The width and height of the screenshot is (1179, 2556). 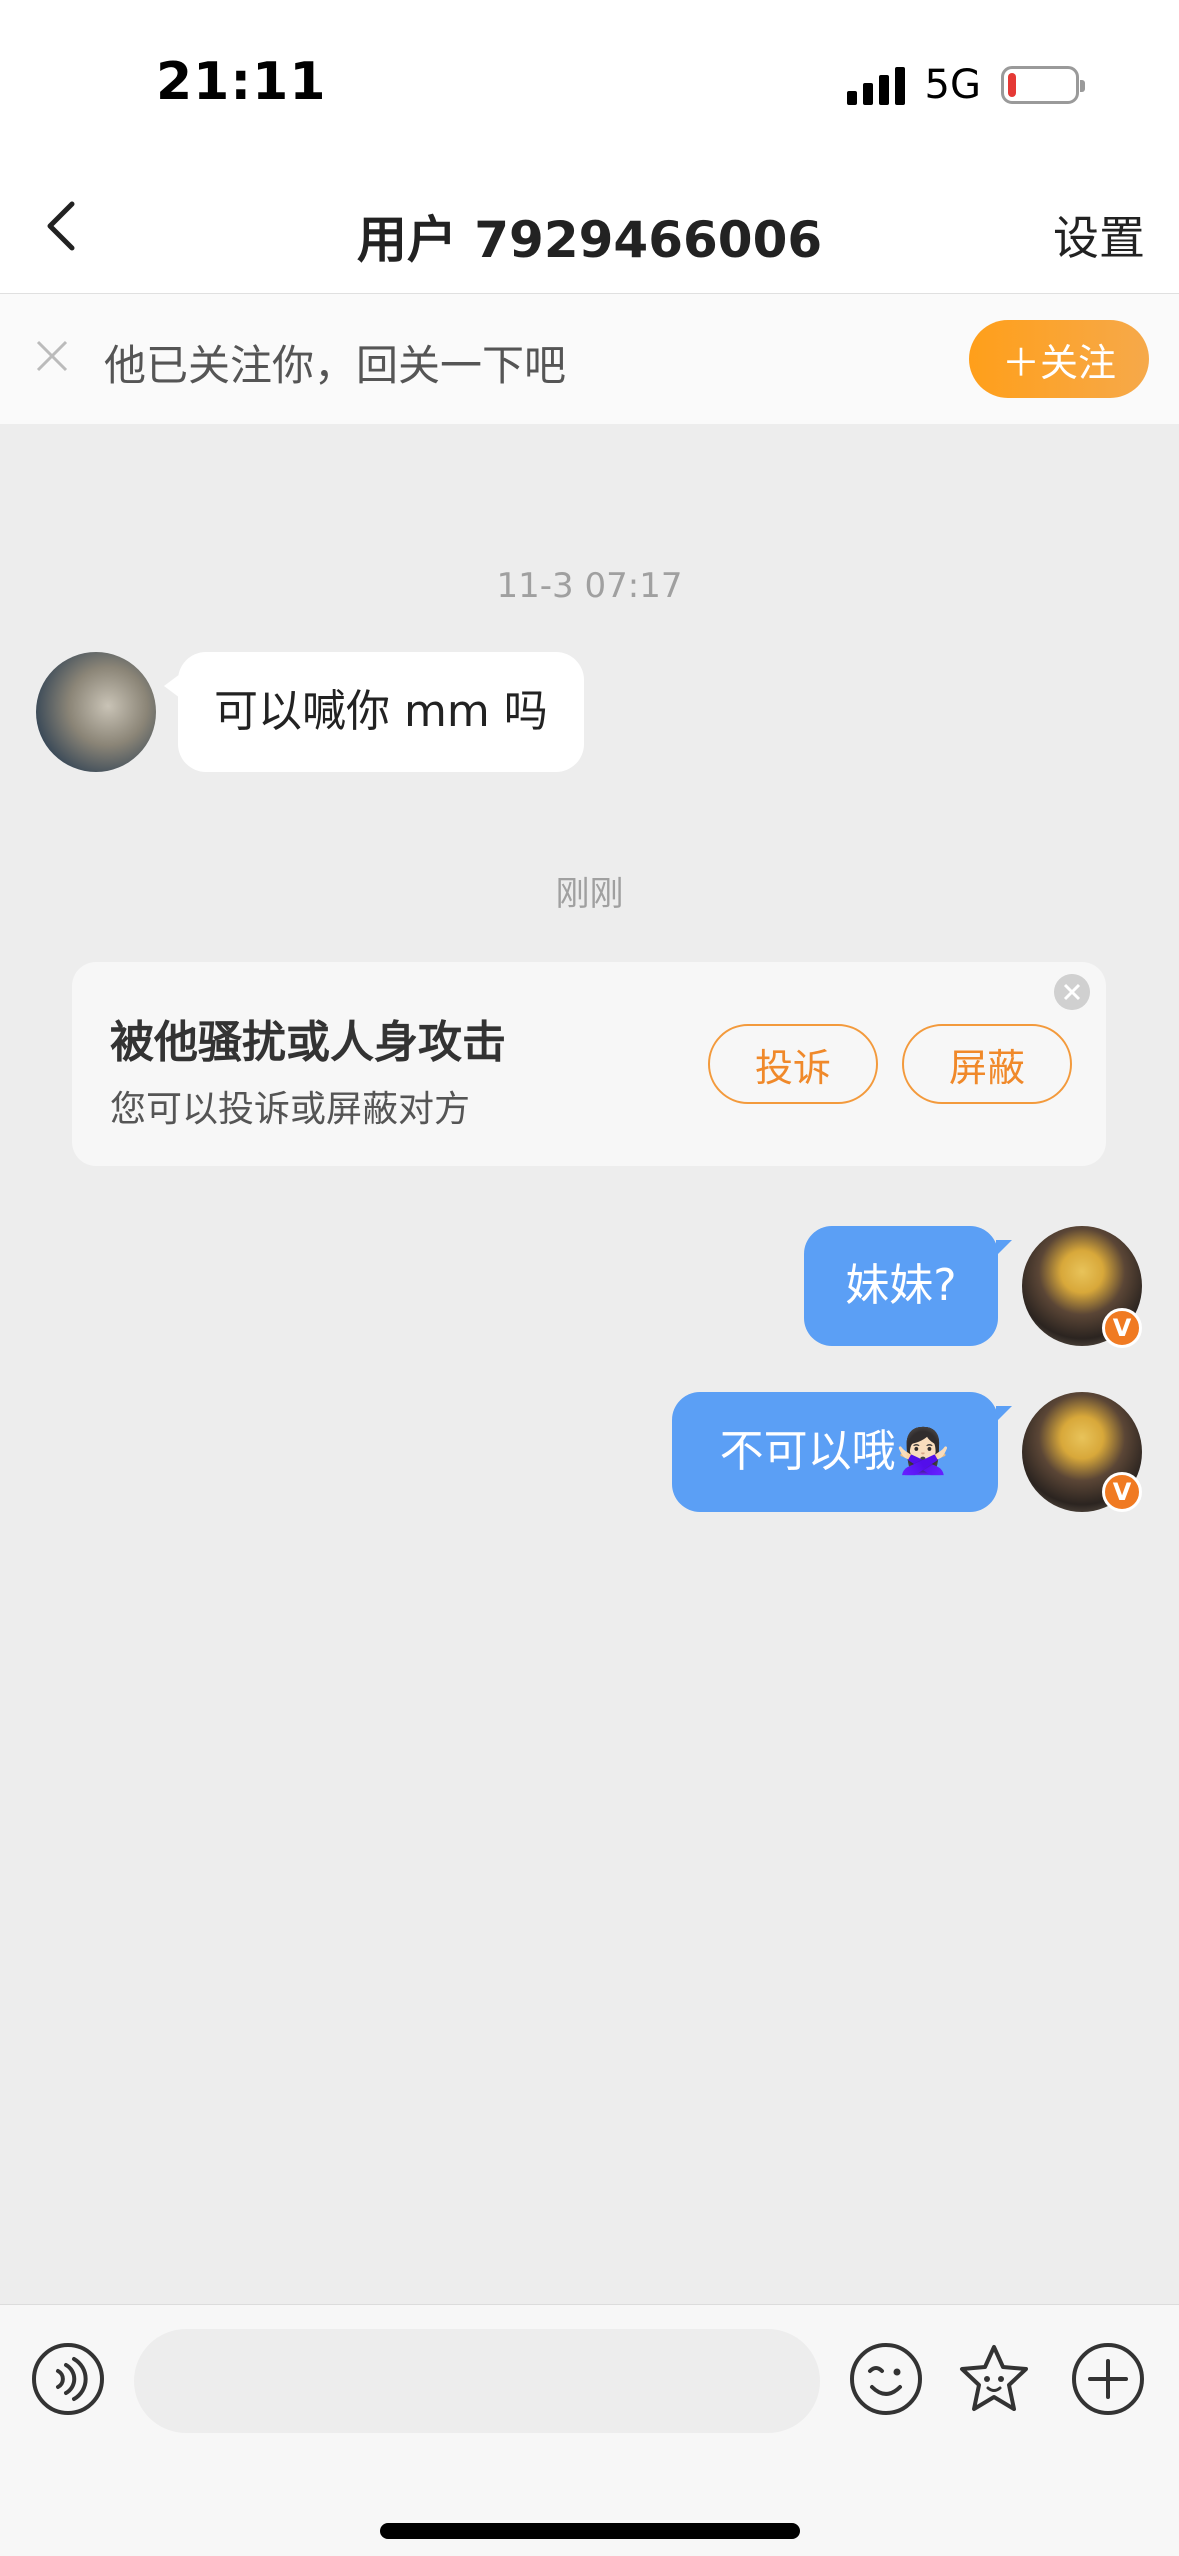 I want to click on emoji-icon, so click(x=886, y=2379).